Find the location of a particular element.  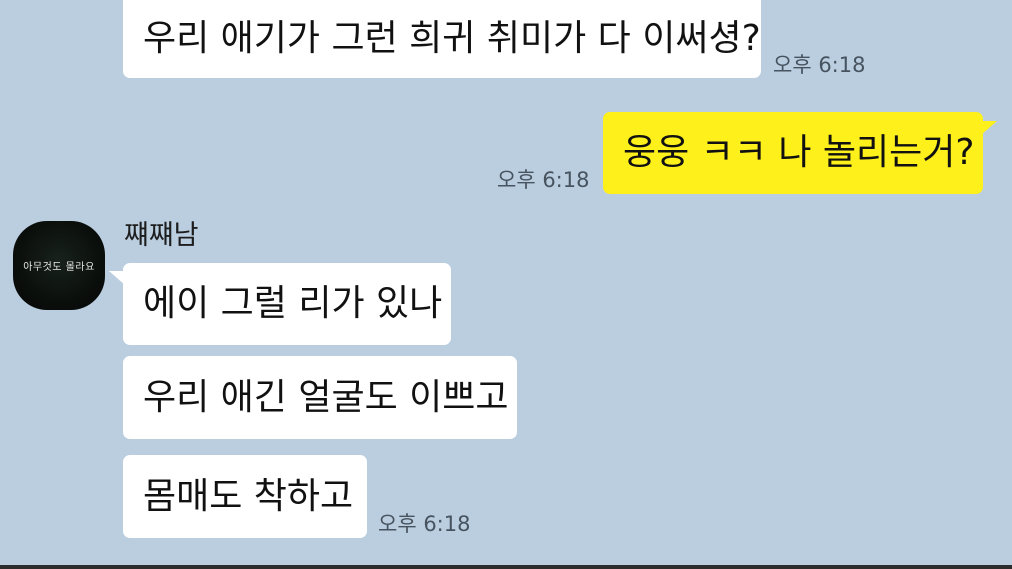

message-bubble-outgoing: 웅웅 ㅋㅋ 나 놀리는거? is located at coordinates (793, 153).